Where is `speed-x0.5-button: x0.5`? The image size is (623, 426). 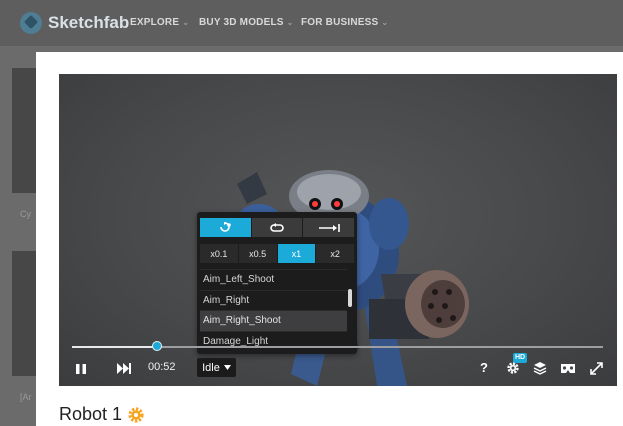 speed-x0.5-button: x0.5 is located at coordinates (257, 253).